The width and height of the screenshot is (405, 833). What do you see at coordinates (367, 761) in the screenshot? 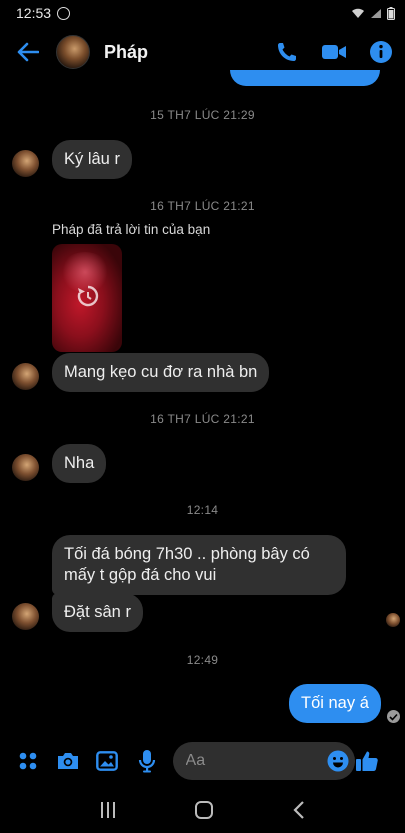
I see `thumbs-up-icon` at bounding box center [367, 761].